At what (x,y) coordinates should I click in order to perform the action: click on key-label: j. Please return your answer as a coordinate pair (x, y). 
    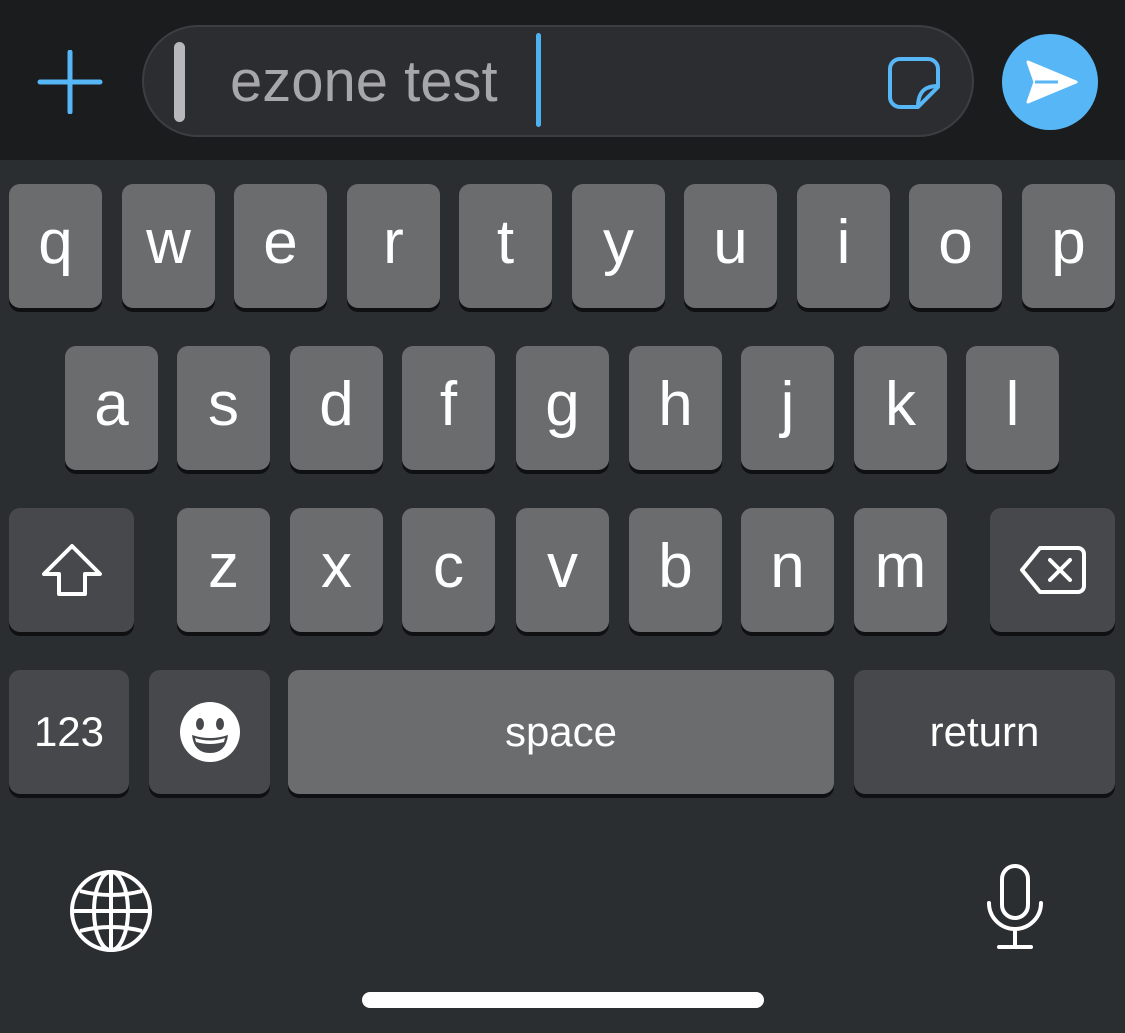
    Looking at the image, I should click on (787, 404).